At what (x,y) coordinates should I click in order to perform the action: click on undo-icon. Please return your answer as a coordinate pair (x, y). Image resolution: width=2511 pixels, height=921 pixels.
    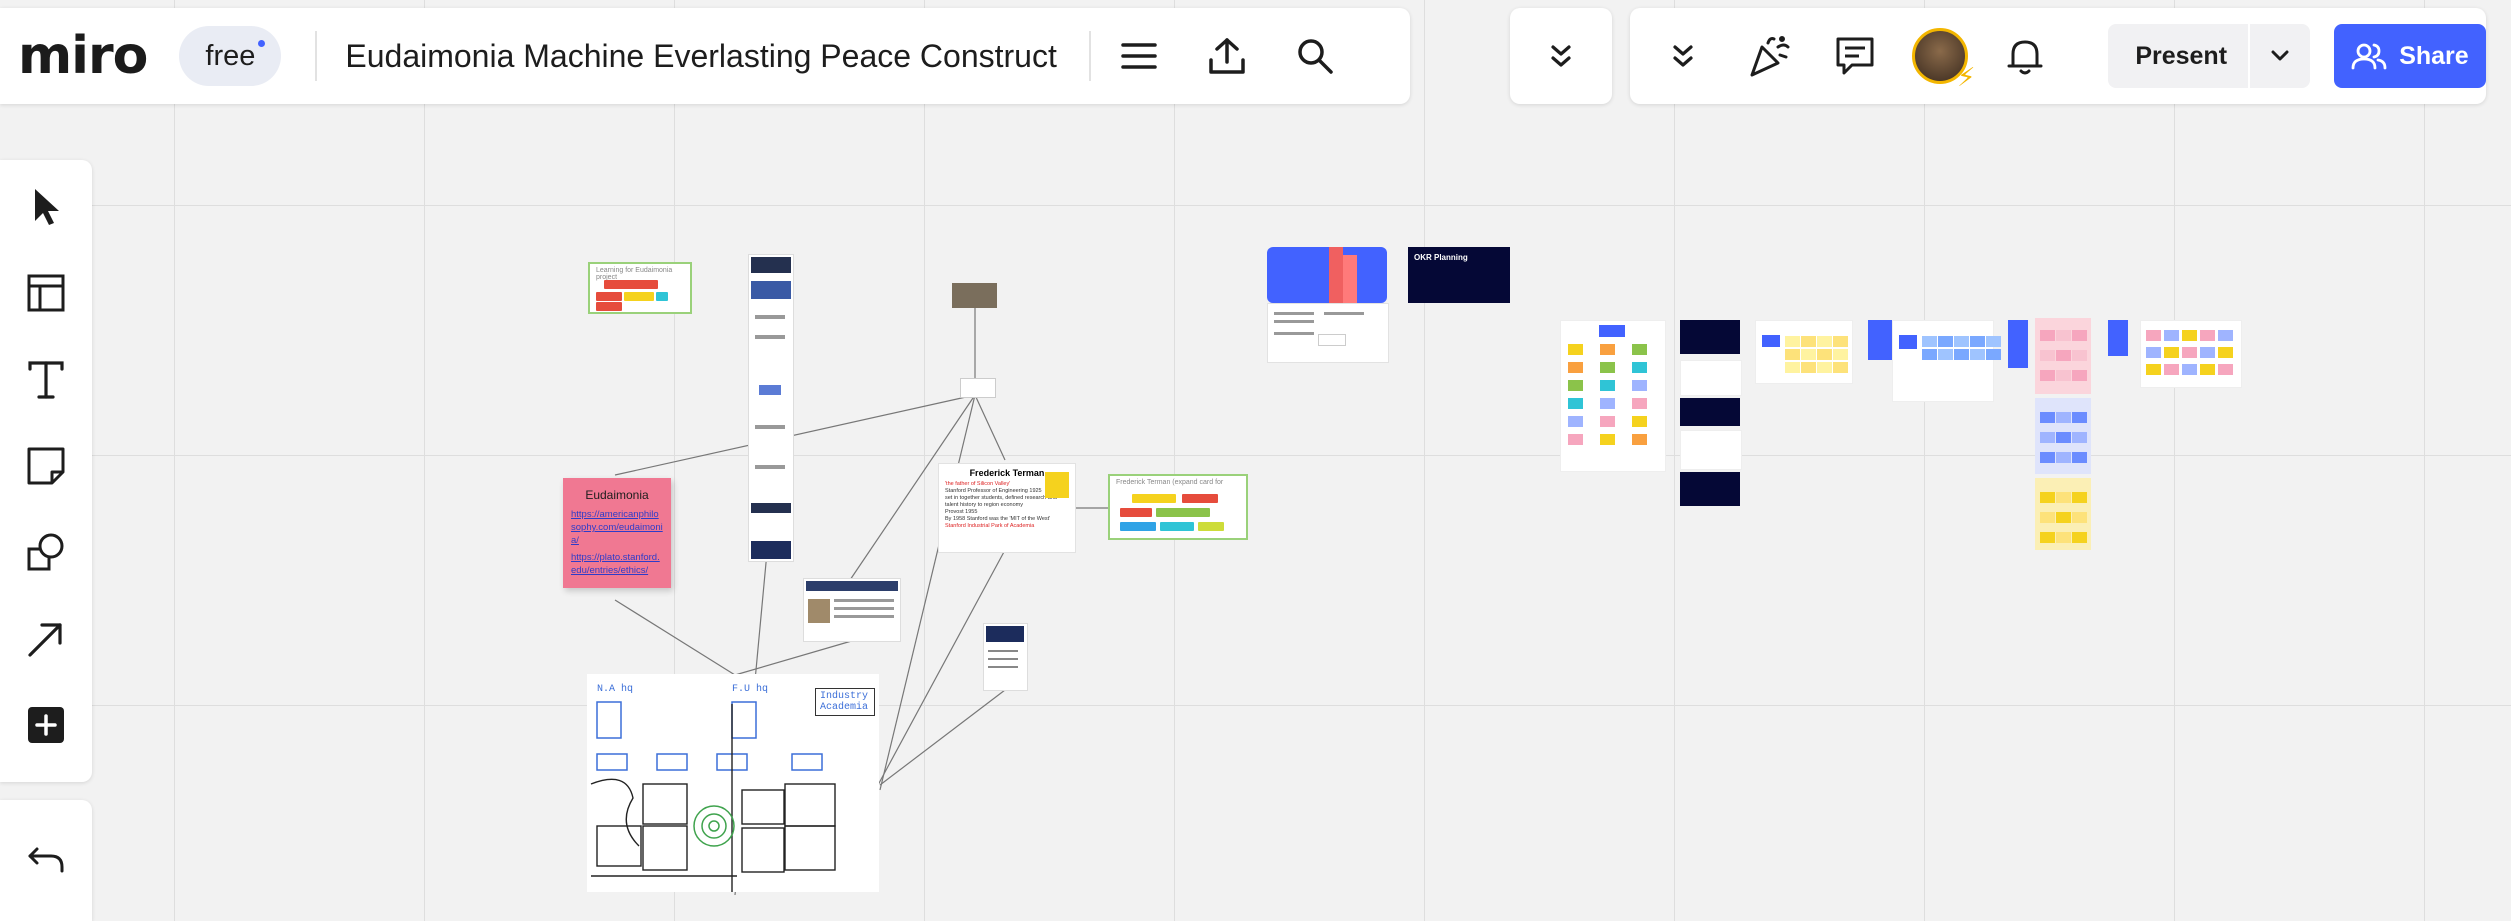
    Looking at the image, I should click on (46, 860).